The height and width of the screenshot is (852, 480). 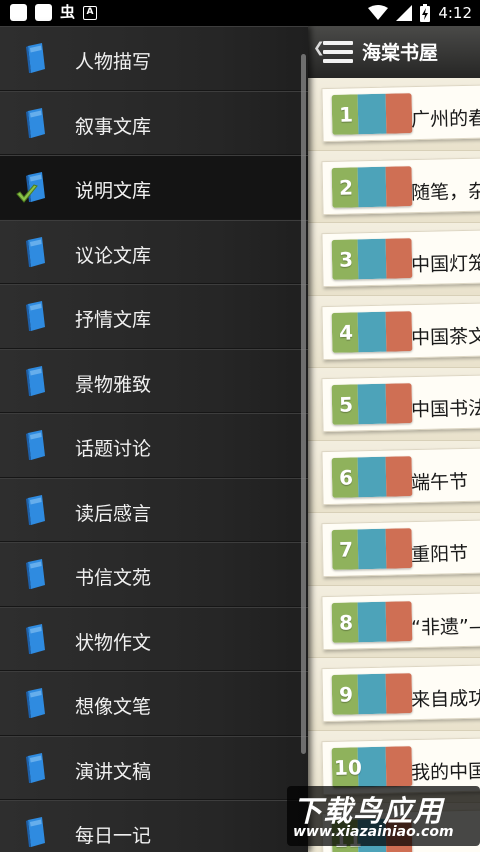 I want to click on book-number: 10, so click(x=348, y=767).